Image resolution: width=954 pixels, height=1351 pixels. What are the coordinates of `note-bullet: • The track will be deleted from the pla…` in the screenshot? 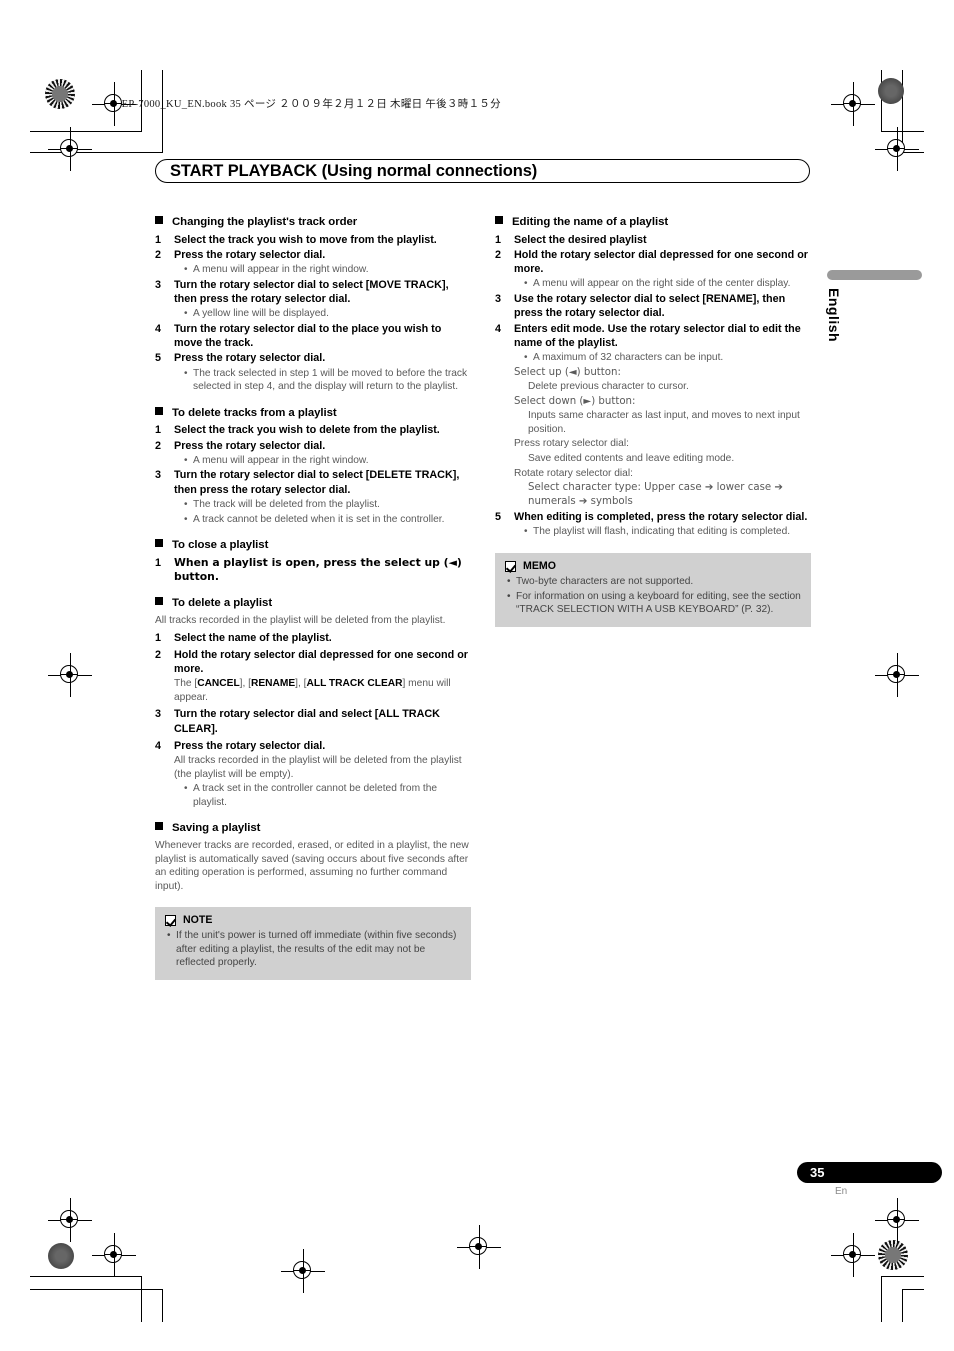 It's located at (327, 505).